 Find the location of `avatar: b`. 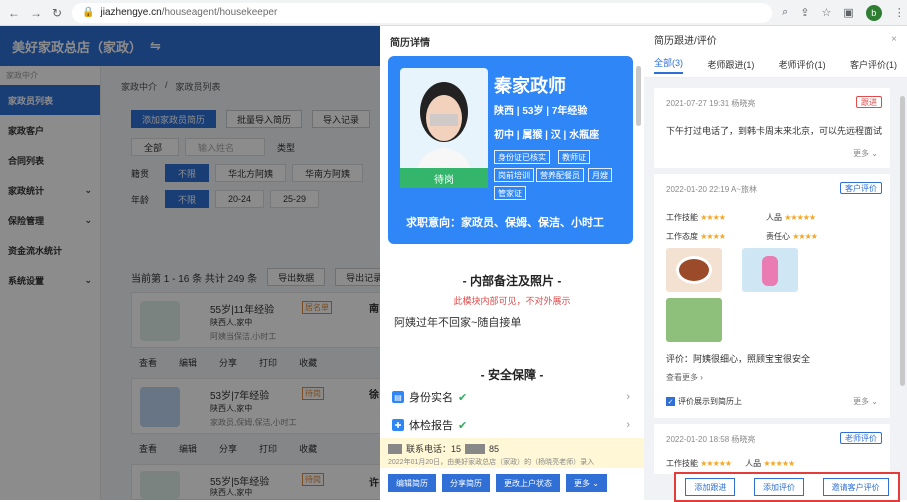

avatar: b is located at coordinates (873, 12).